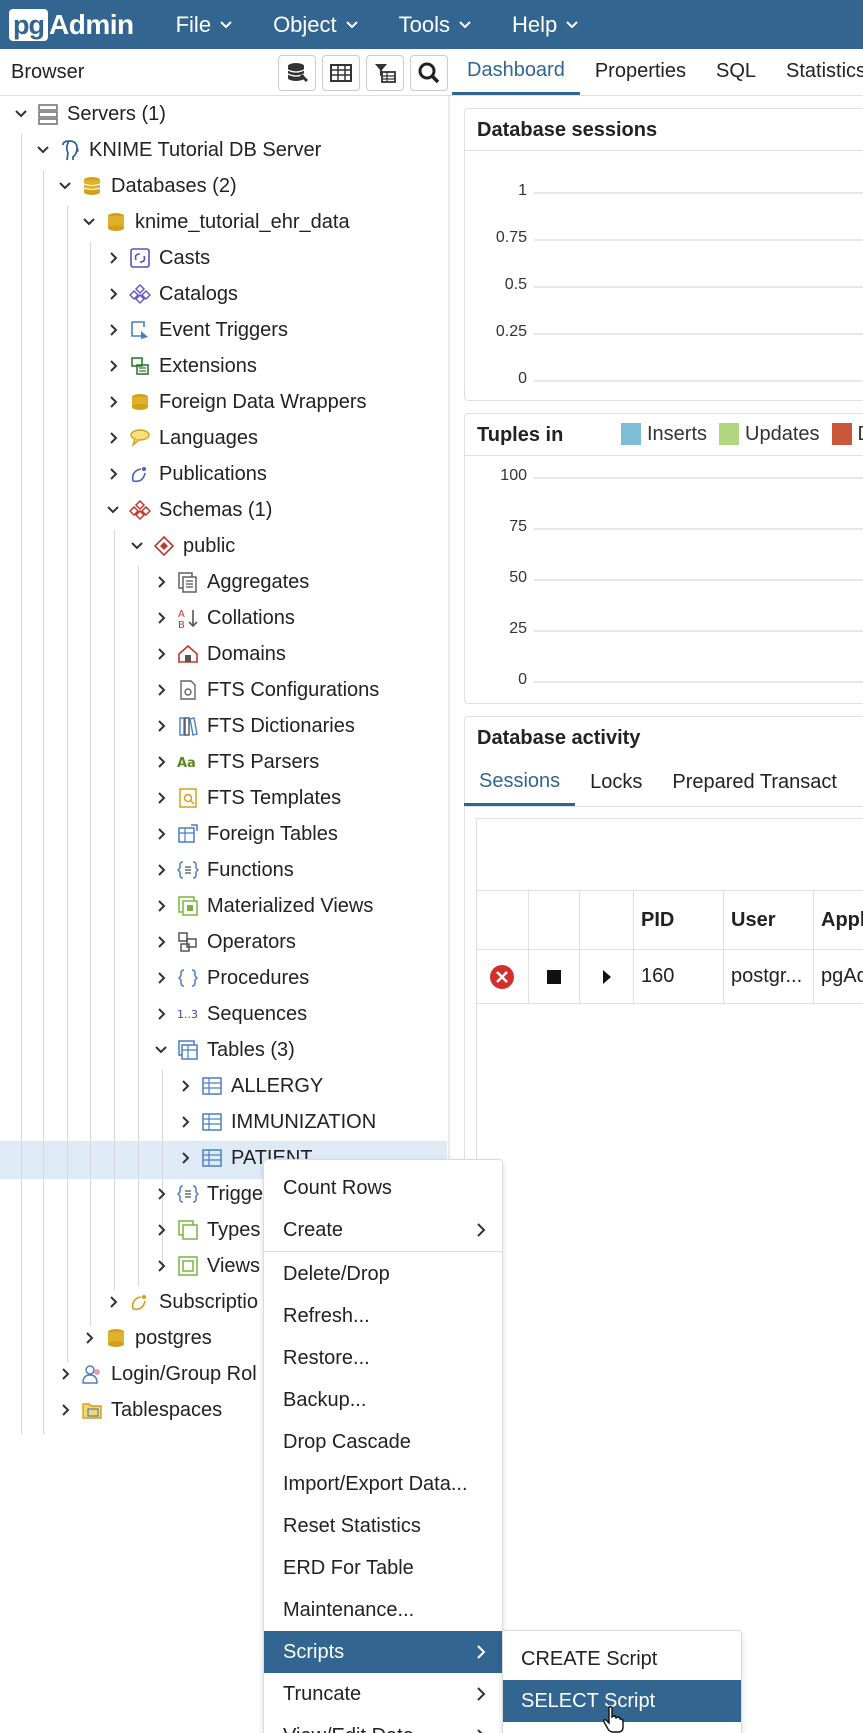  I want to click on tree-item-collations: AB Collations, so click(222, 618).